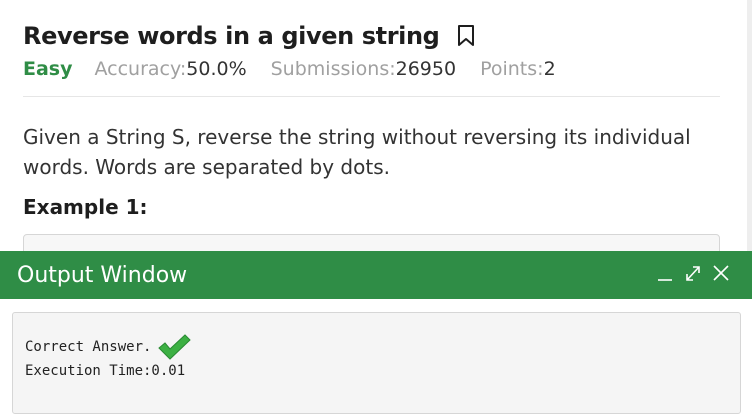  What do you see at coordinates (376, 275) in the screenshot?
I see `output-window-header: Output Window` at bounding box center [376, 275].